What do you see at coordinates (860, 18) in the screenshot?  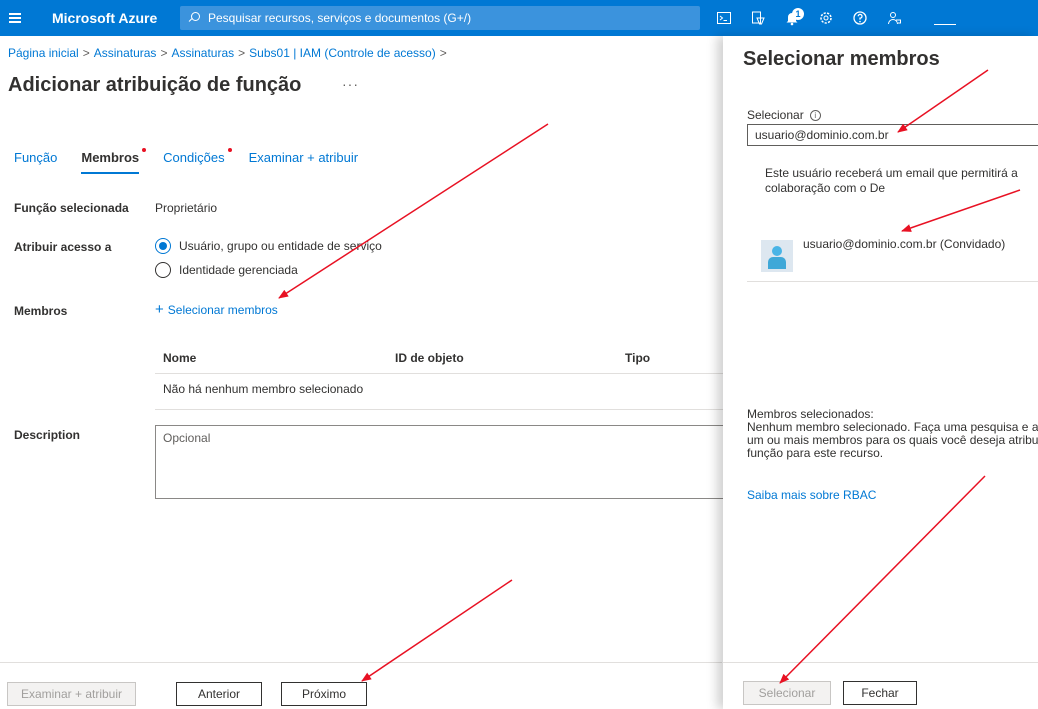 I see `help-icon` at bounding box center [860, 18].